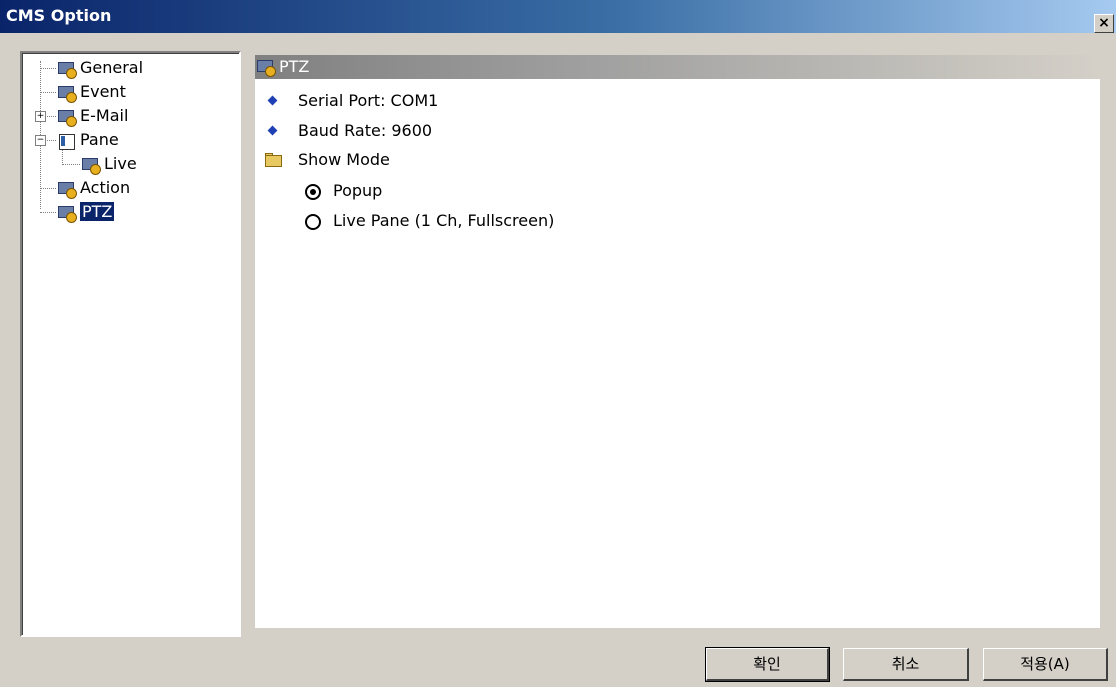 Image resolution: width=1116 pixels, height=687 pixels. I want to click on tree-item-ptz: PTZ, so click(87, 212).